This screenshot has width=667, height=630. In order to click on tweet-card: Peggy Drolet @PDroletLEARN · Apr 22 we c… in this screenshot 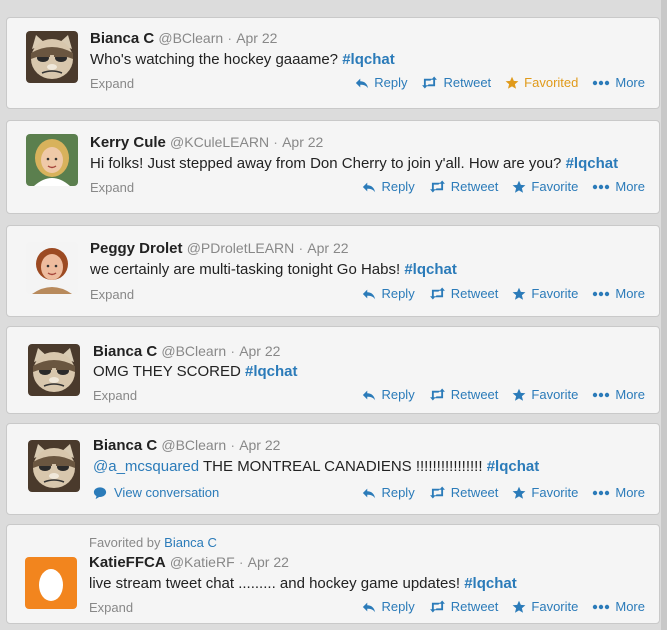, I will do `click(333, 271)`.